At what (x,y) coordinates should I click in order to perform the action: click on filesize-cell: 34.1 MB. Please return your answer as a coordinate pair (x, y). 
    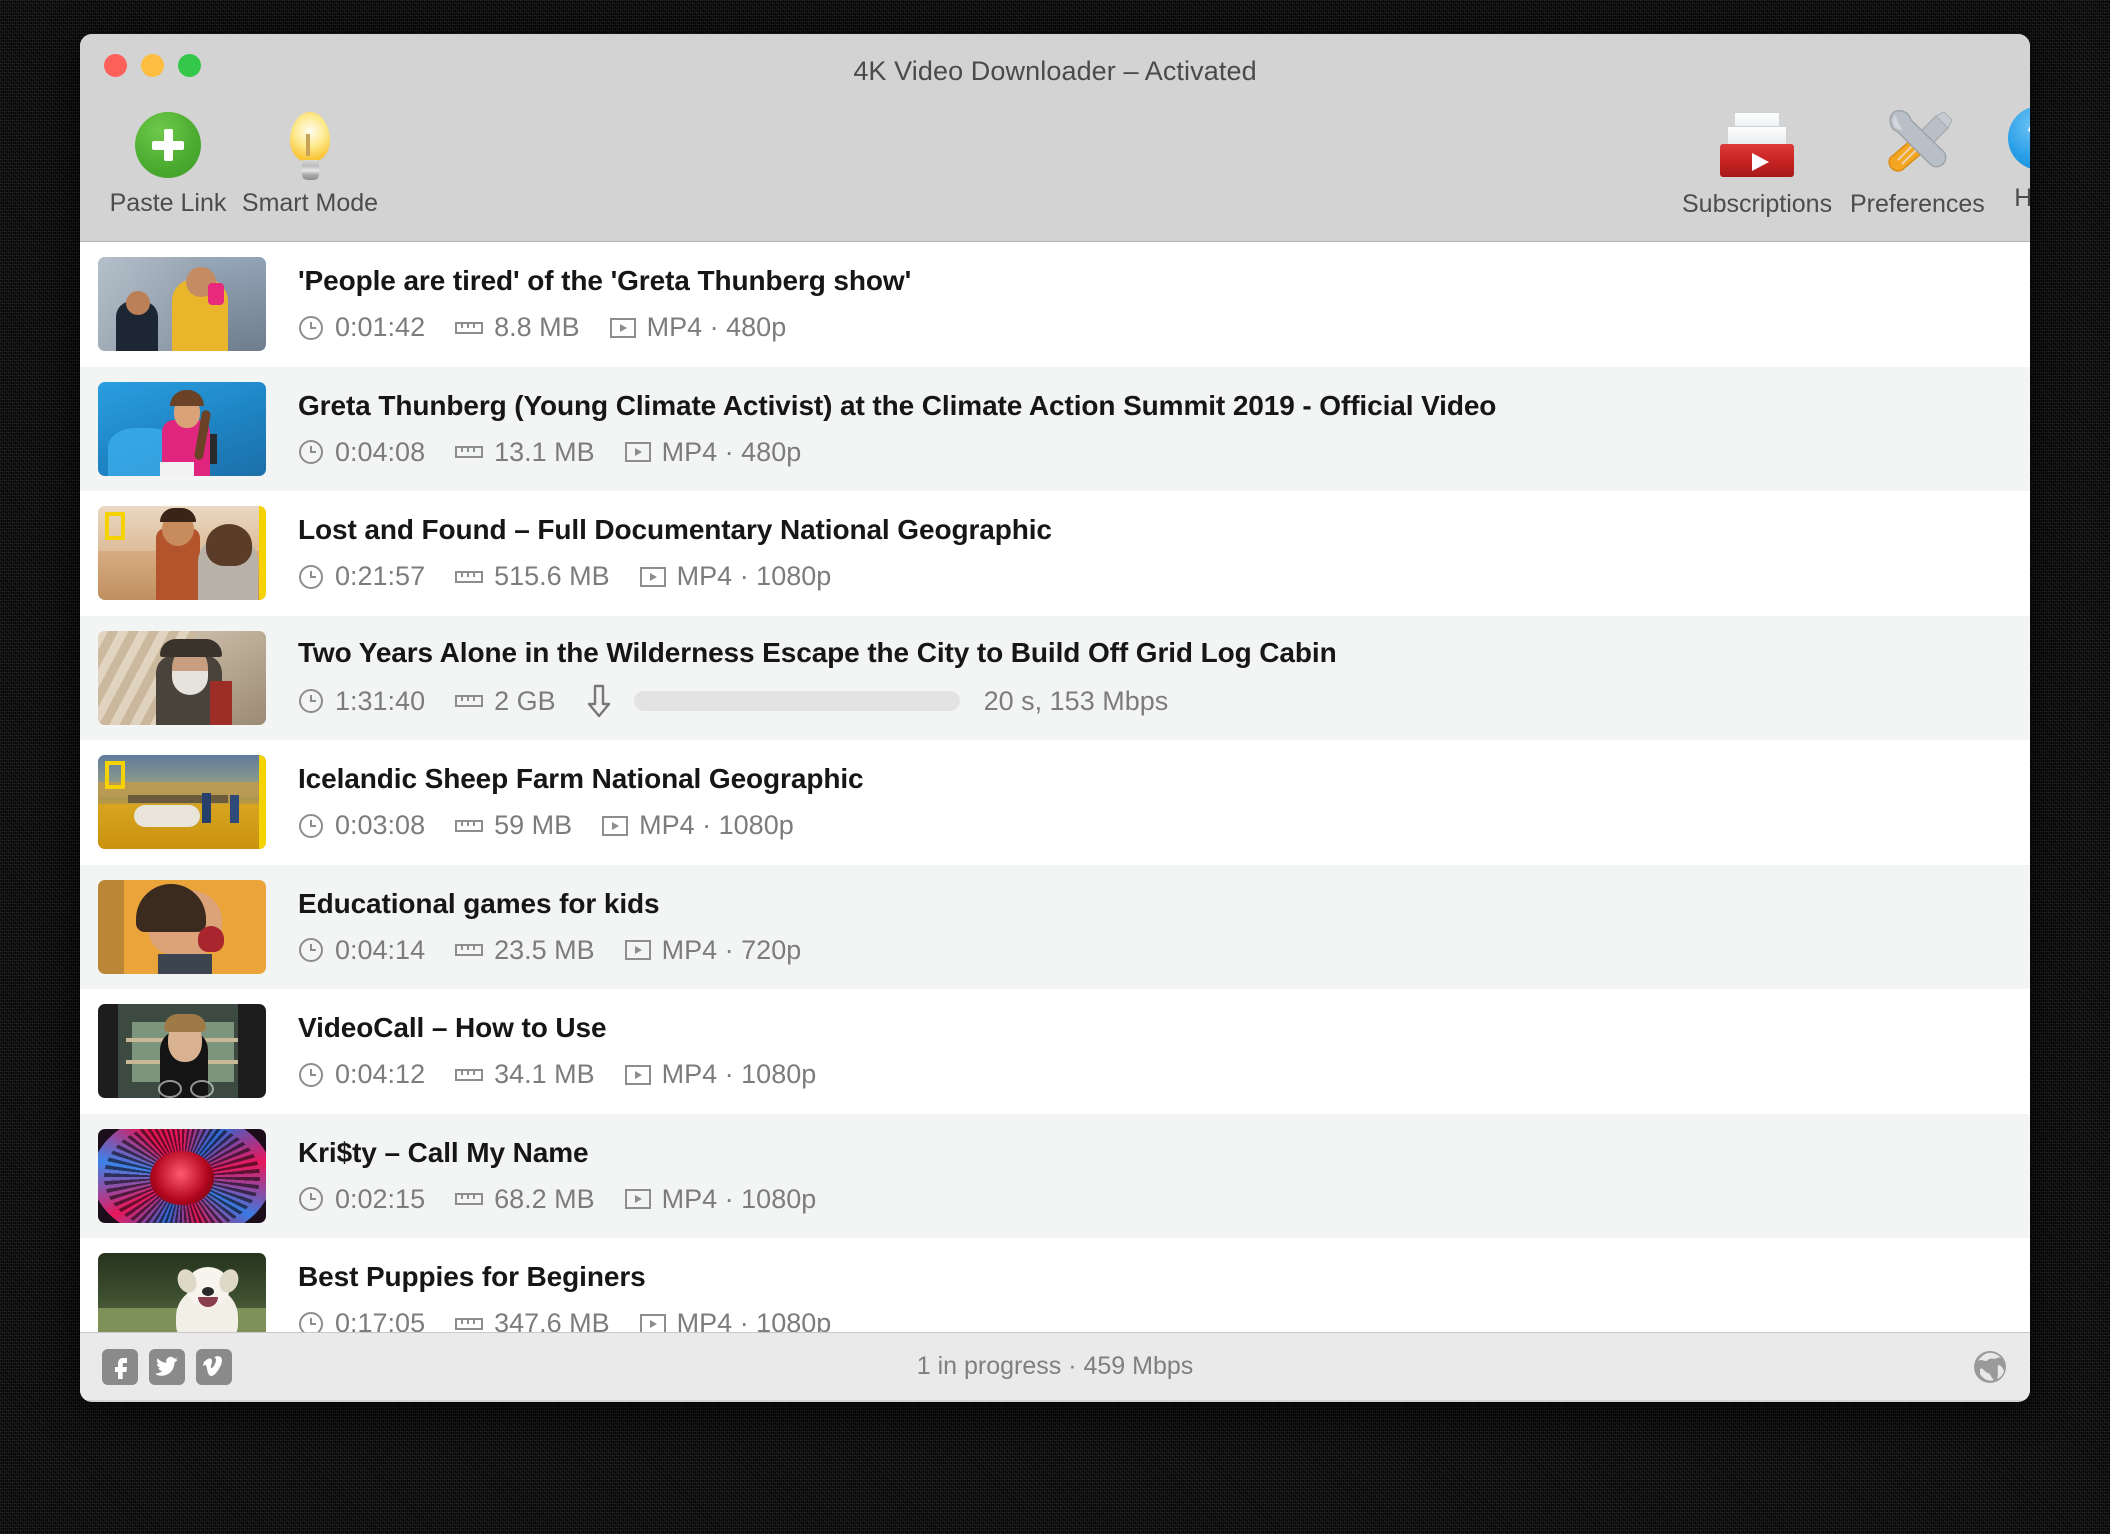
    Looking at the image, I should click on (525, 1074).